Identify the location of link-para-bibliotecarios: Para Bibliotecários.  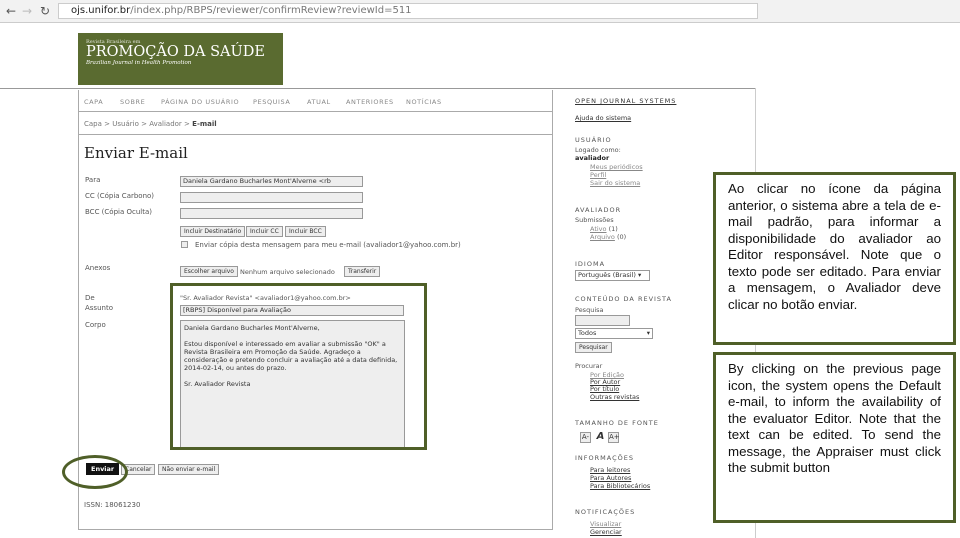
(620, 486).